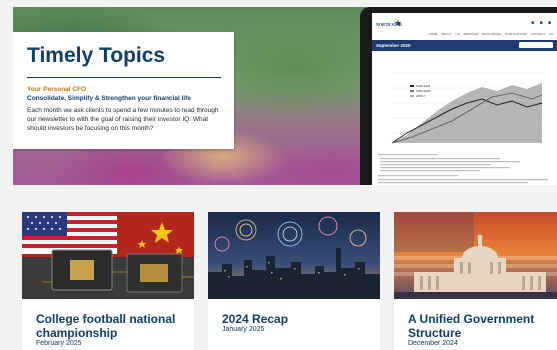 This screenshot has height=350, width=557. What do you see at coordinates (482, 326) in the screenshot?
I see `card-title: A Unified Government Structure` at bounding box center [482, 326].